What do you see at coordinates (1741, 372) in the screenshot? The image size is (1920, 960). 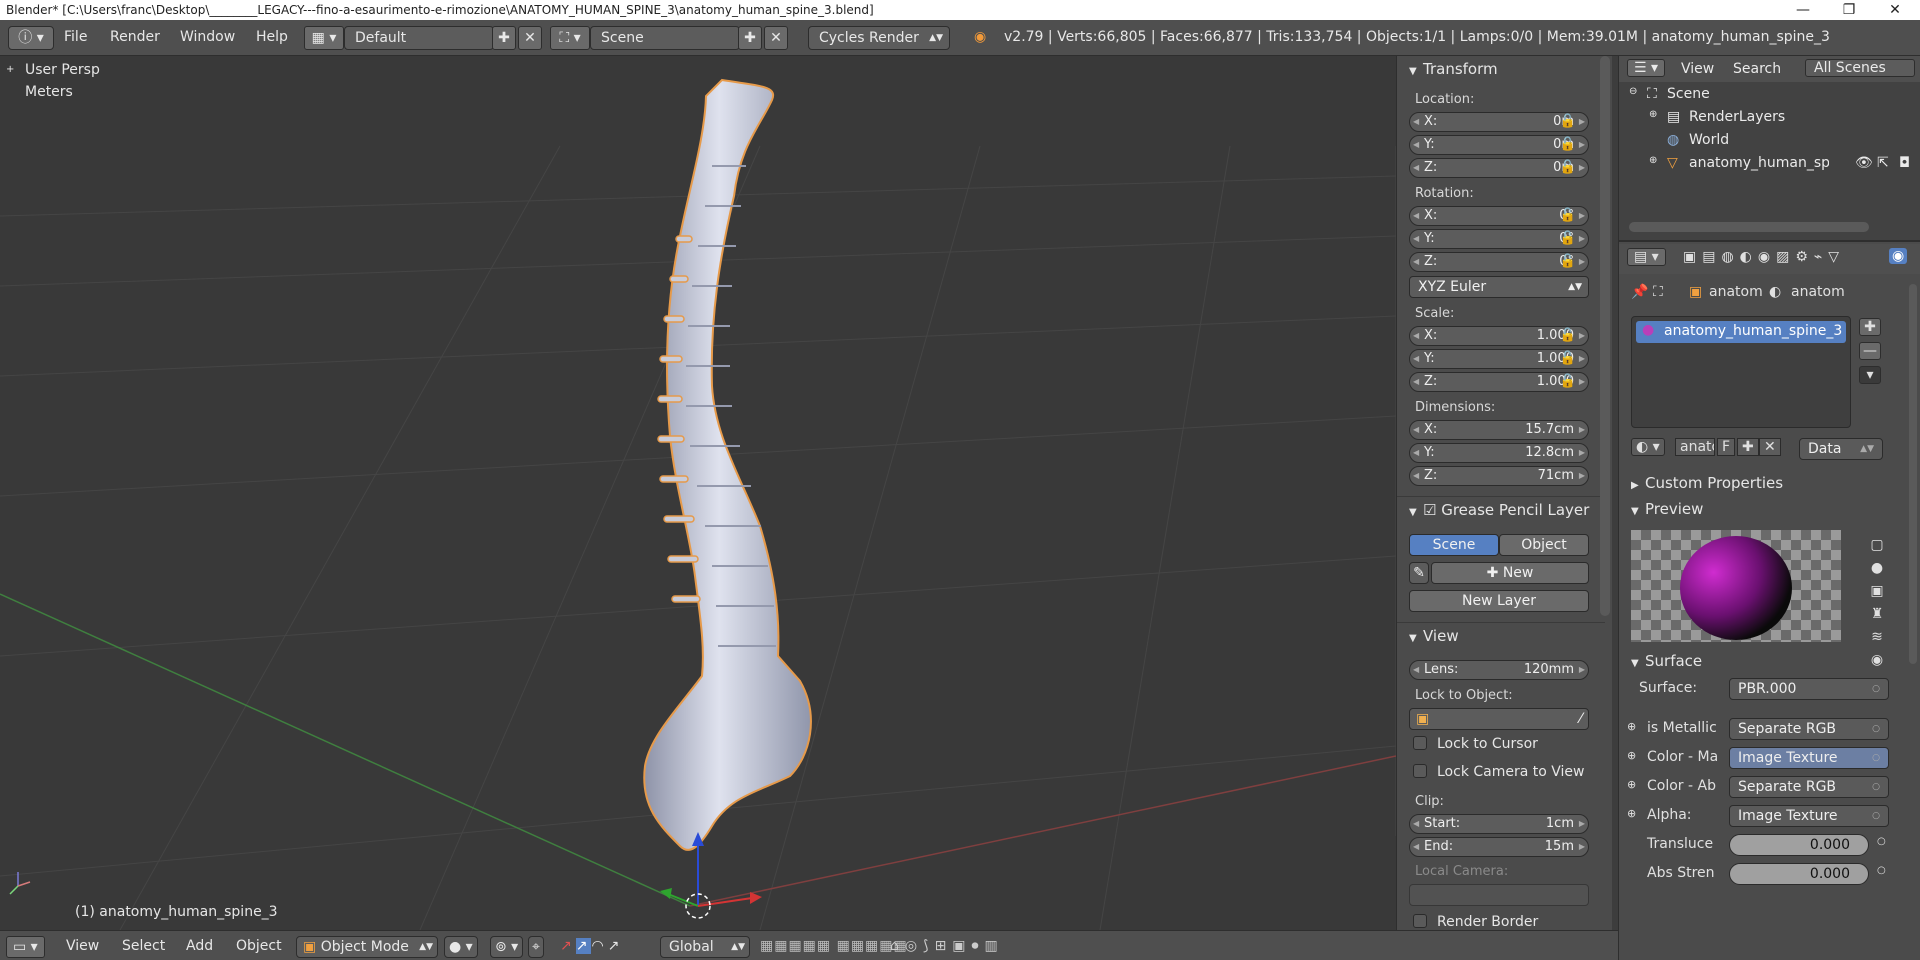 I see `material-slot-list: ● anatomy_human_spine_3` at bounding box center [1741, 372].